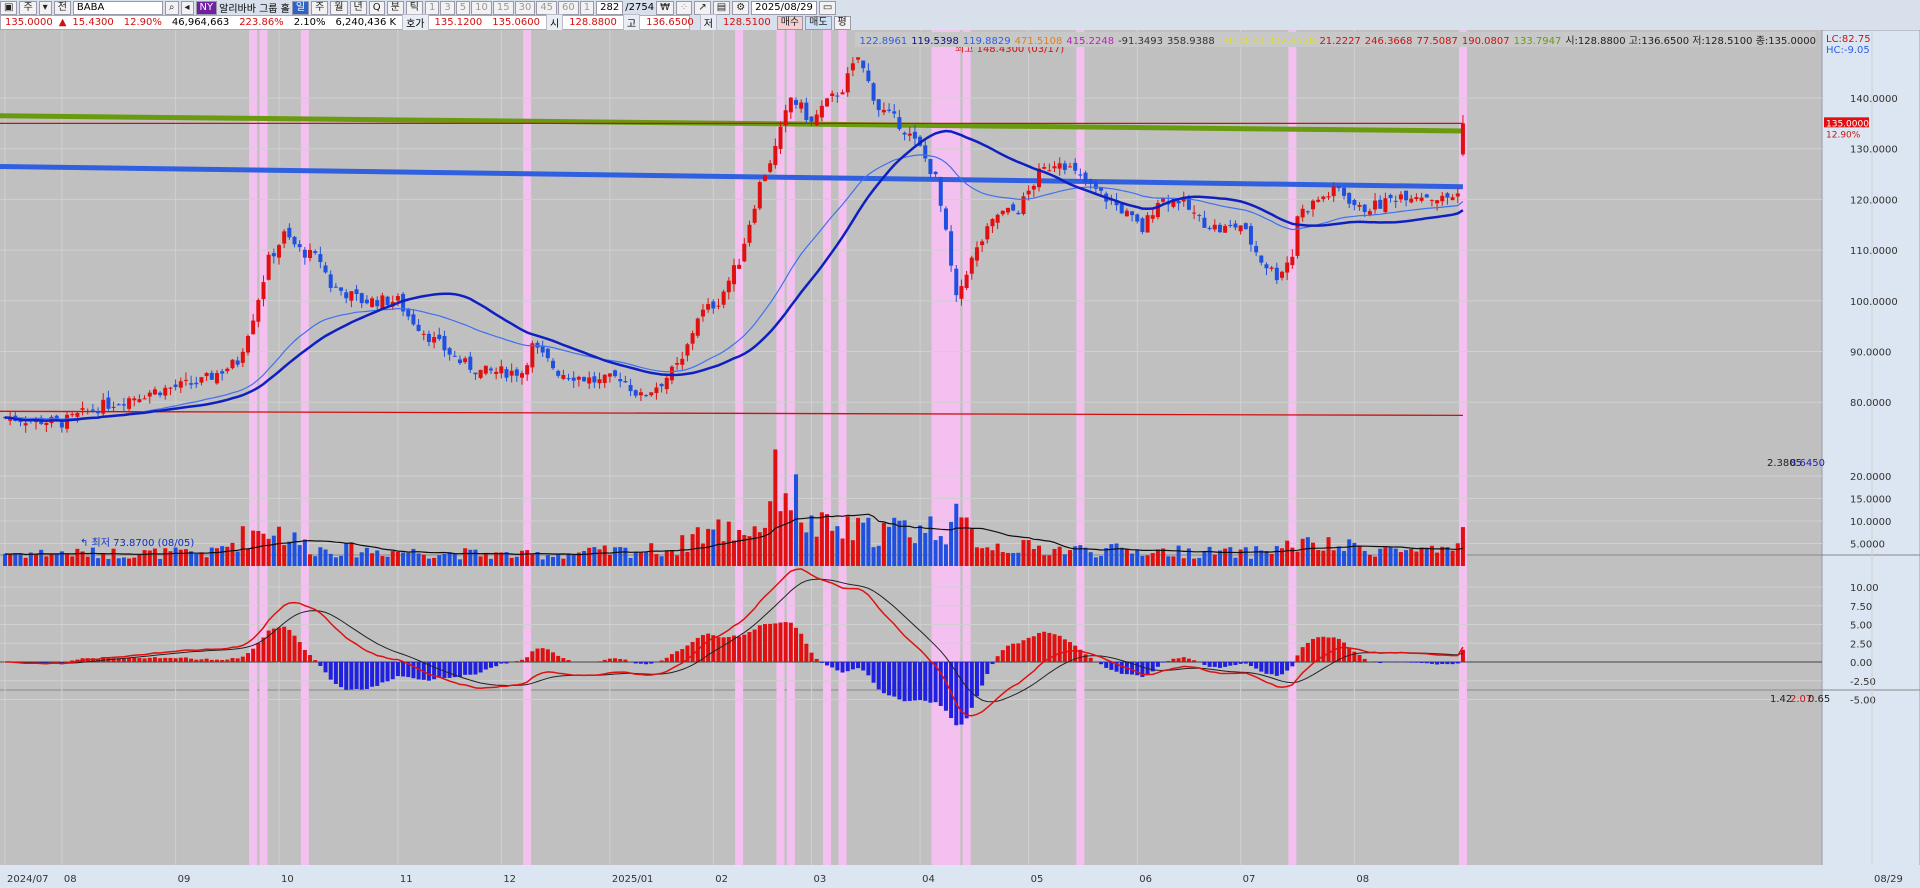  I want to click on symbol-input: BABA, so click(117, 7).